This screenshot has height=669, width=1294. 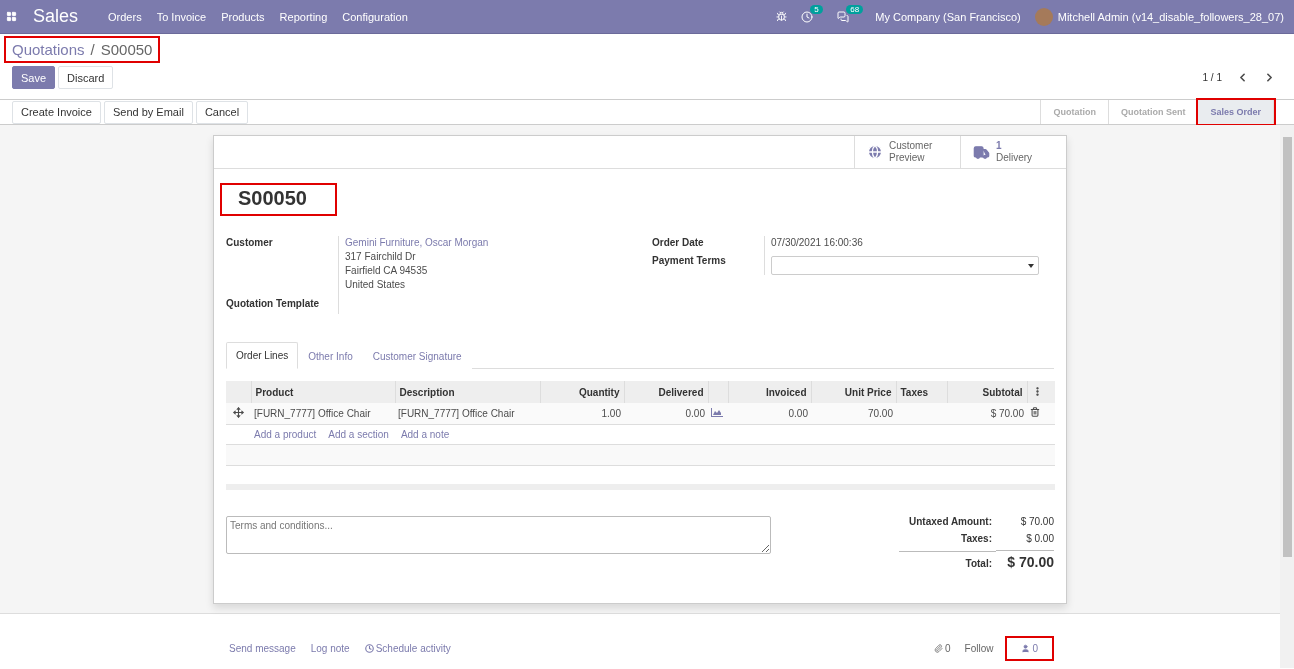 What do you see at coordinates (181, 16) in the screenshot?
I see `menu-item: To Invoice` at bounding box center [181, 16].